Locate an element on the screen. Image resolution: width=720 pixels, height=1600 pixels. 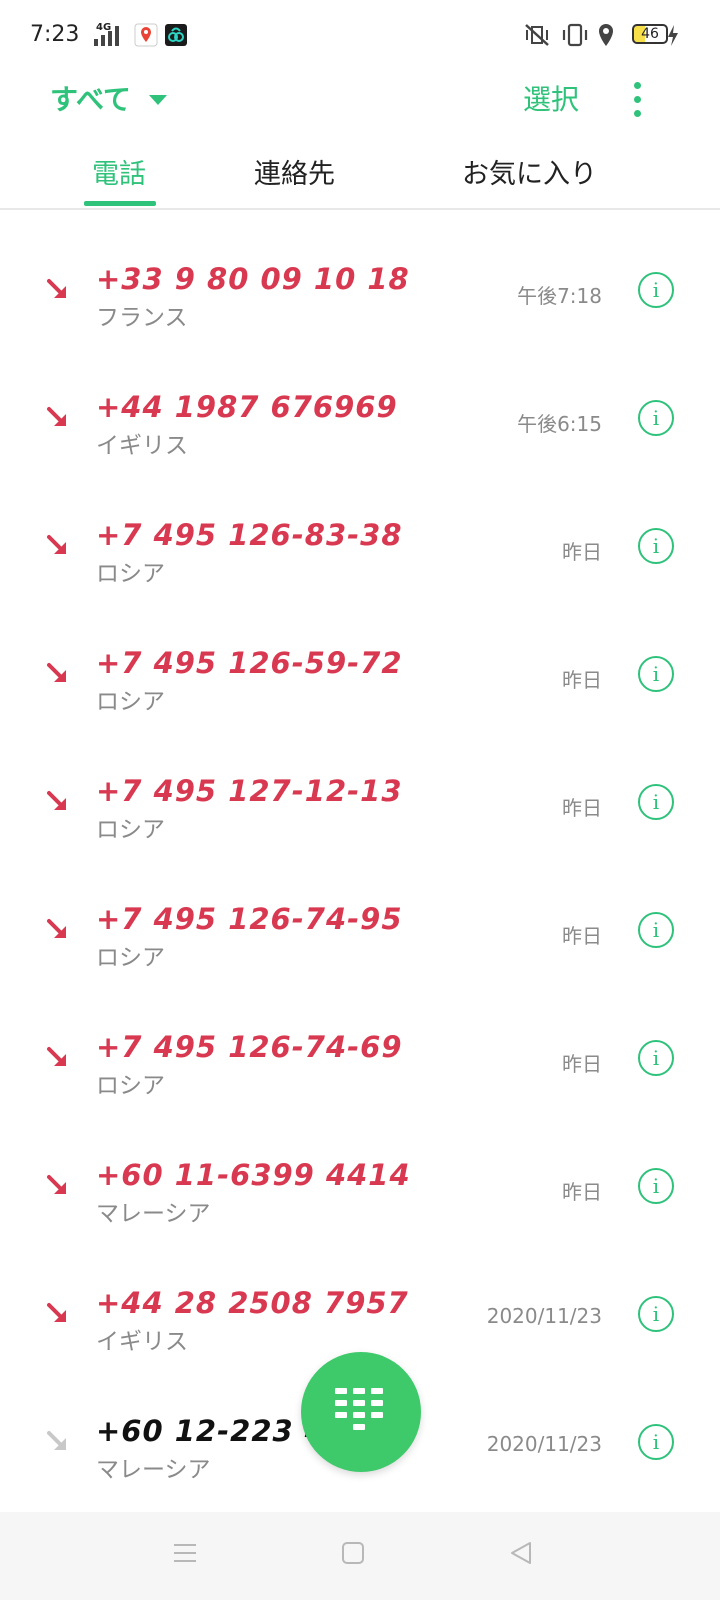
call-log-item: +7 495 127-12-13 ロシア 昨日 i is located at coordinates (360, 808).